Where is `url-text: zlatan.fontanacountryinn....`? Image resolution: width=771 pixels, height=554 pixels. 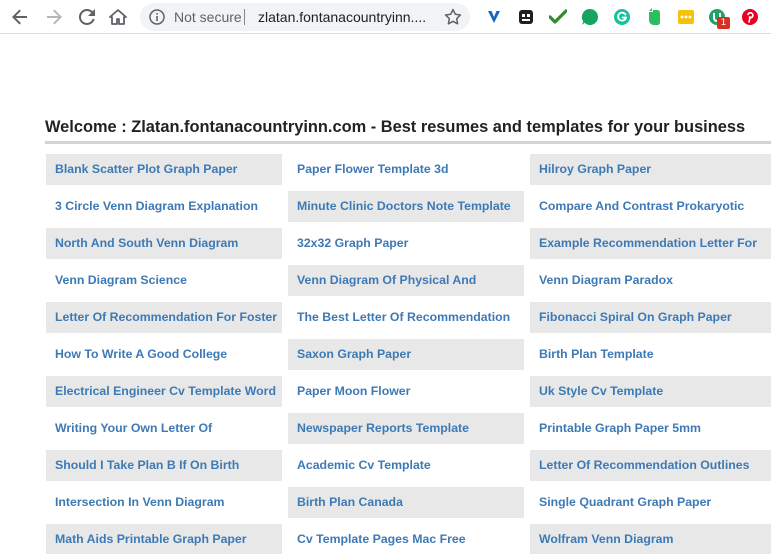 url-text: zlatan.fontanacountryinn.... is located at coordinates (346, 17).